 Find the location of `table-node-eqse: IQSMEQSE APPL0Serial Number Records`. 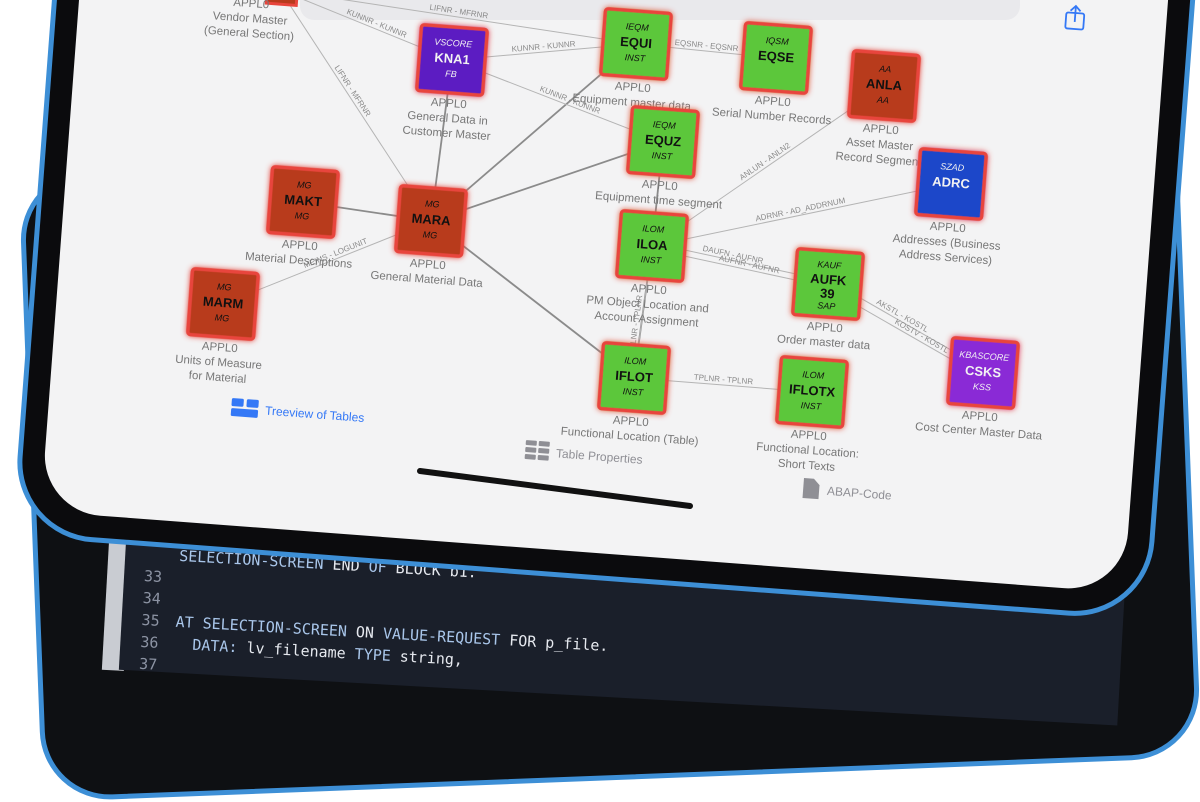

table-node-eqse: IQSMEQSE APPL0Serial Number Records is located at coordinates (775, 74).